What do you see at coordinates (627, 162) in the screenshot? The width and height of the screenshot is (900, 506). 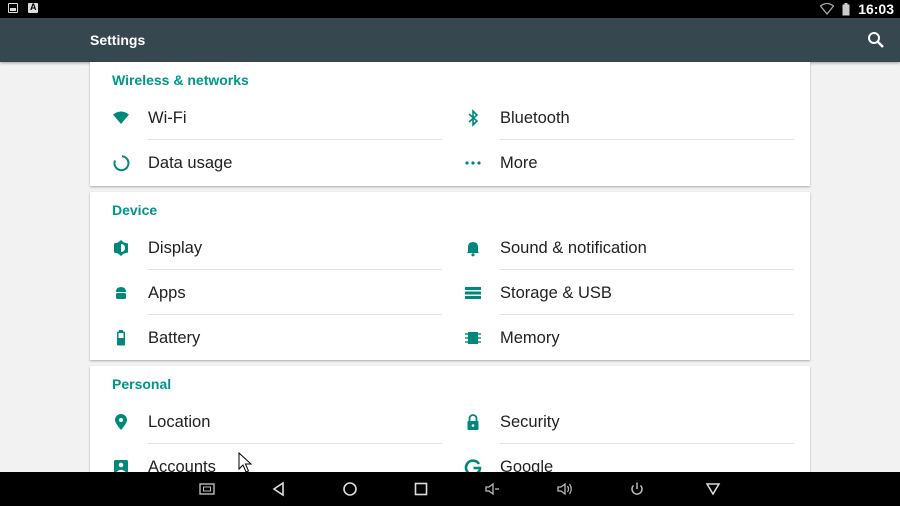 I see `settings-item-more: More` at bounding box center [627, 162].